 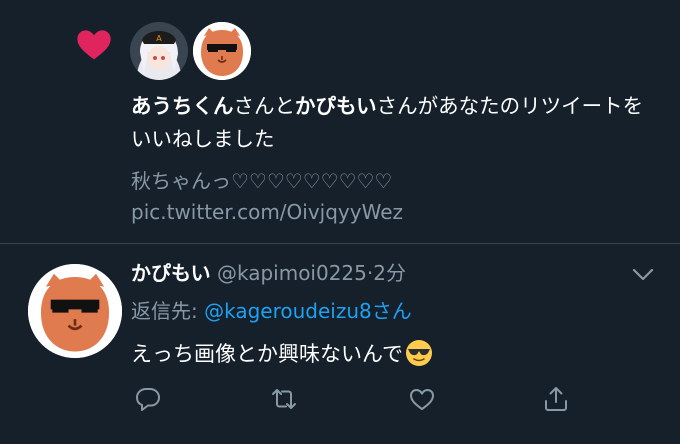 I want to click on tweet-header: かぴもい @kapimoi0225·2分, so click(x=268, y=273).